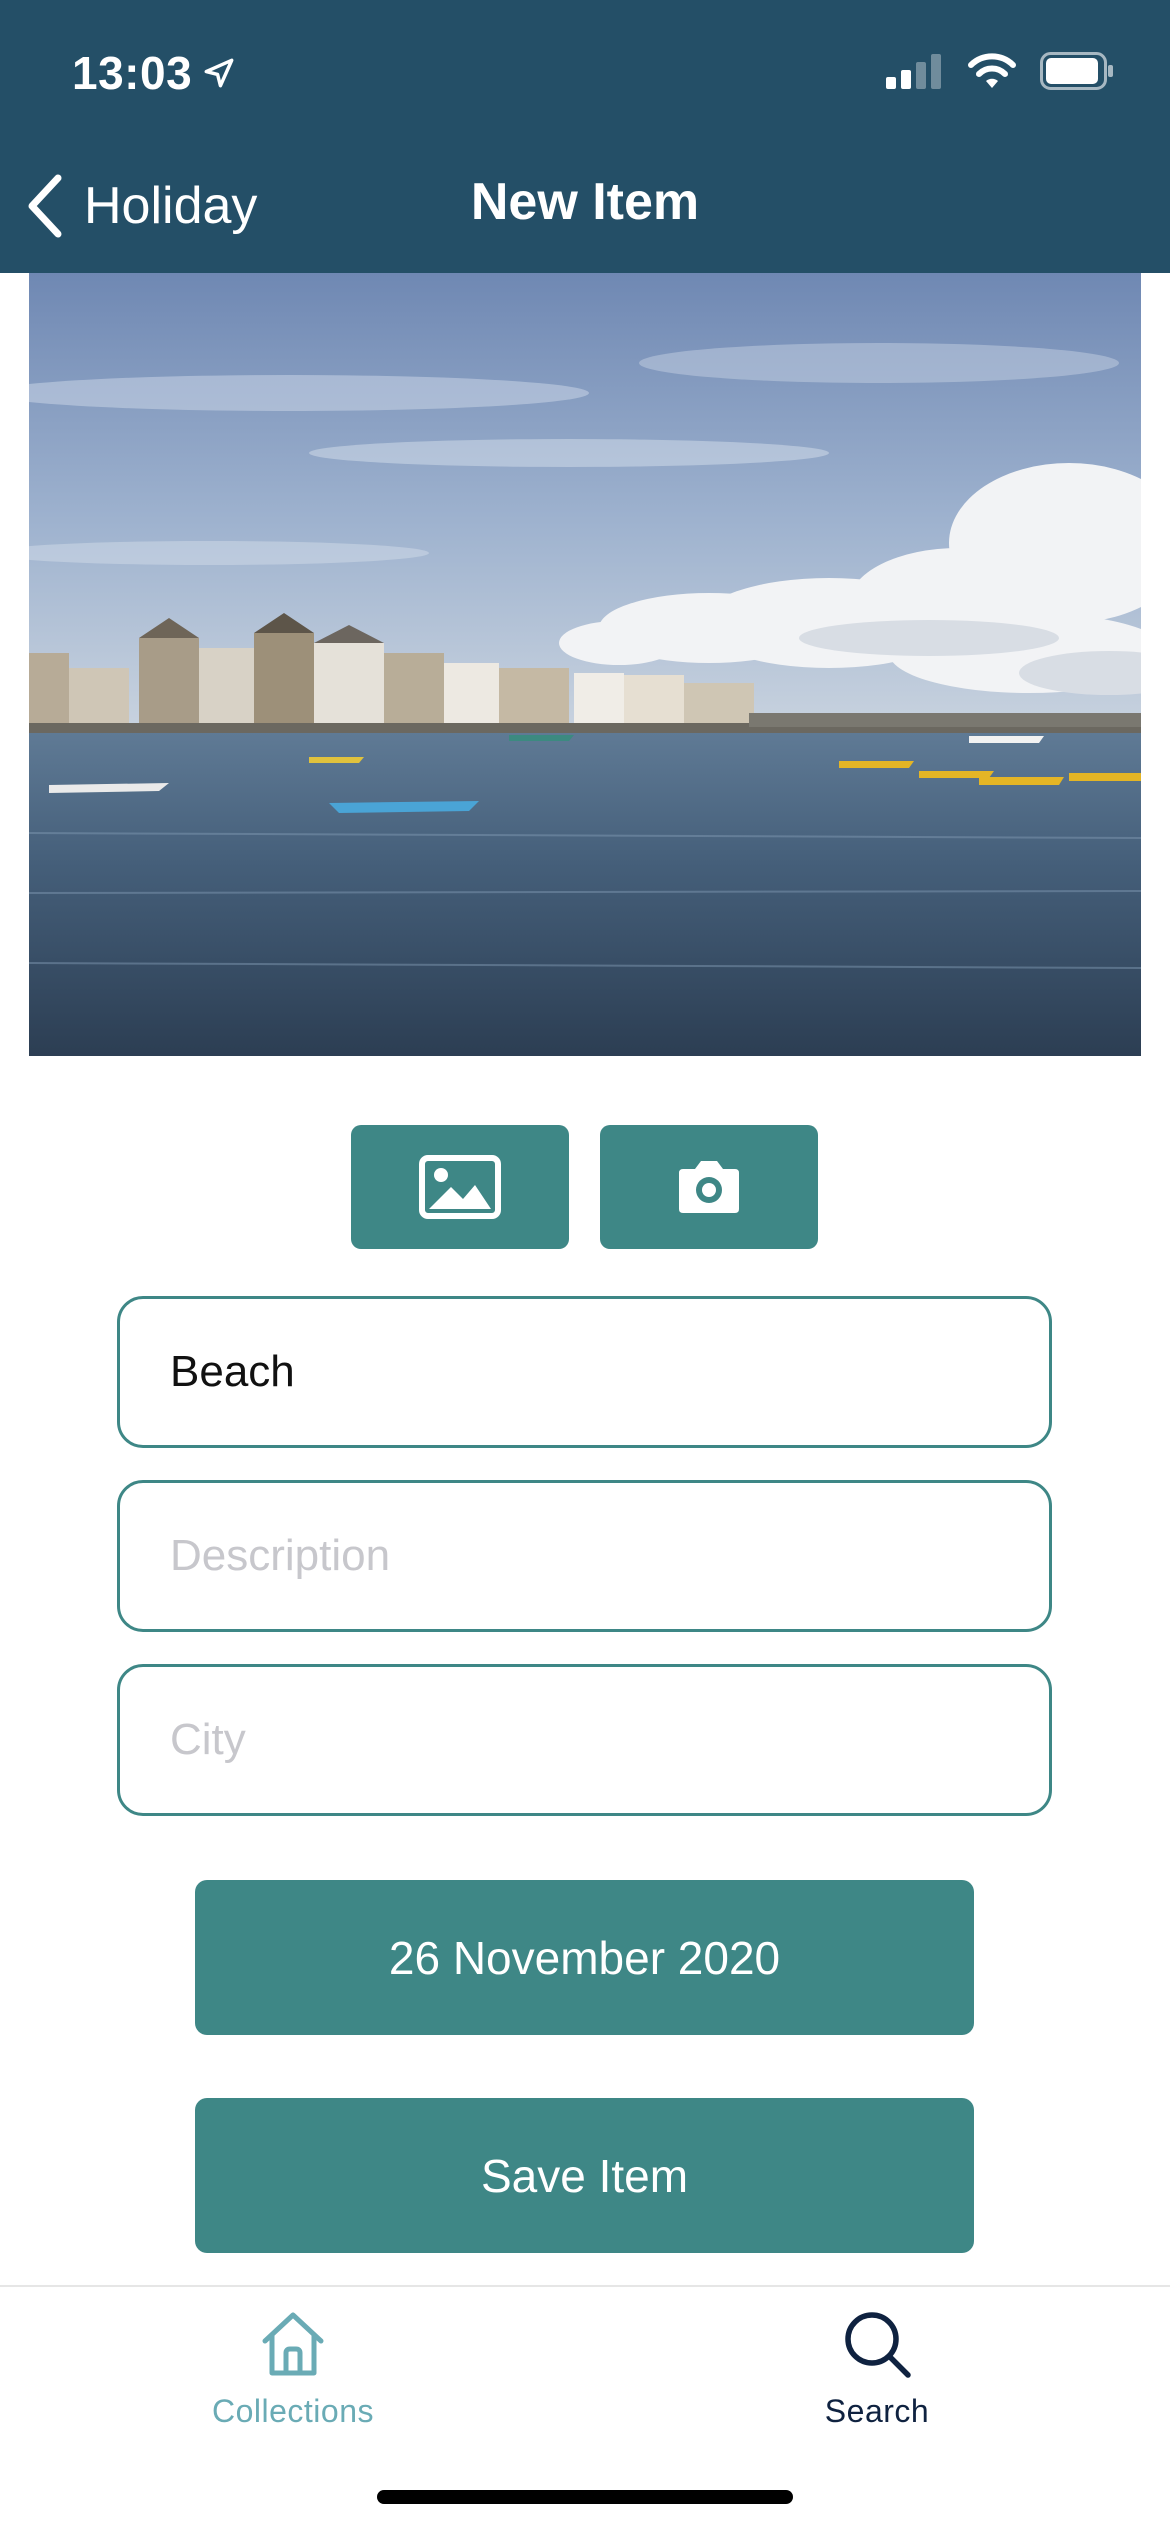 The height and width of the screenshot is (2532, 1170). What do you see at coordinates (992, 70) in the screenshot?
I see `wifi-icon` at bounding box center [992, 70].